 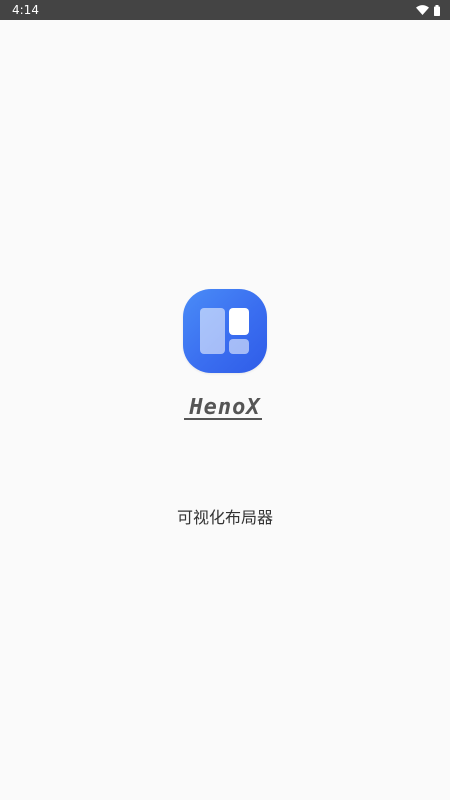 I want to click on wordmark-underline, so click(x=223, y=419).